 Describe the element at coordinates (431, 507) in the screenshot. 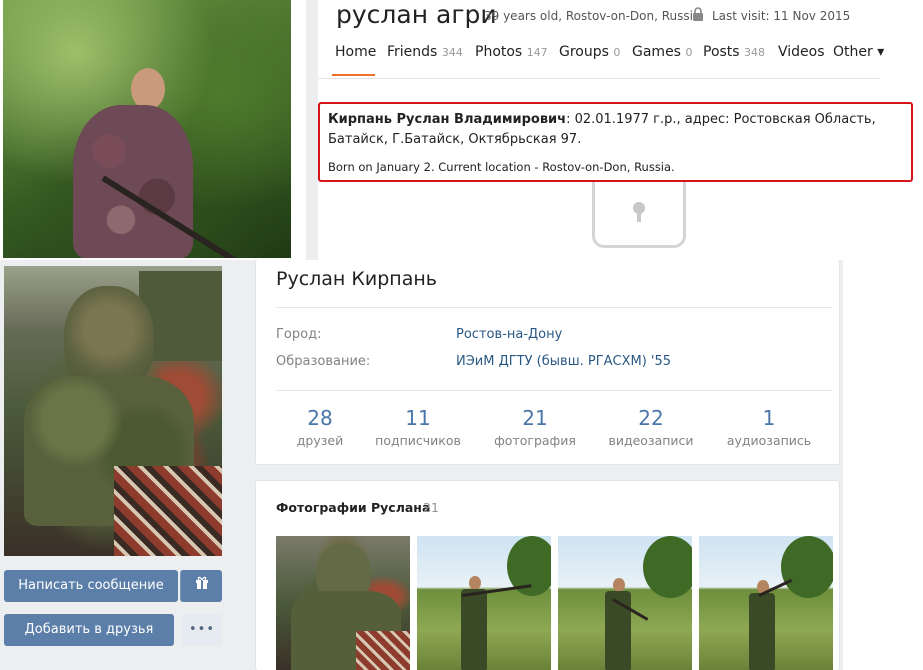

I see `photos-section-count: 21` at that location.